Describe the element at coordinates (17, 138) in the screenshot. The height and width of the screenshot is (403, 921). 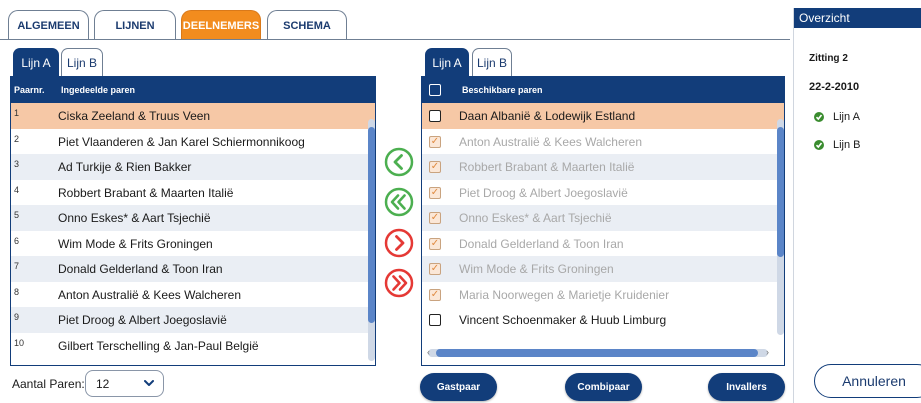
I see `pair-number: 2` at that location.